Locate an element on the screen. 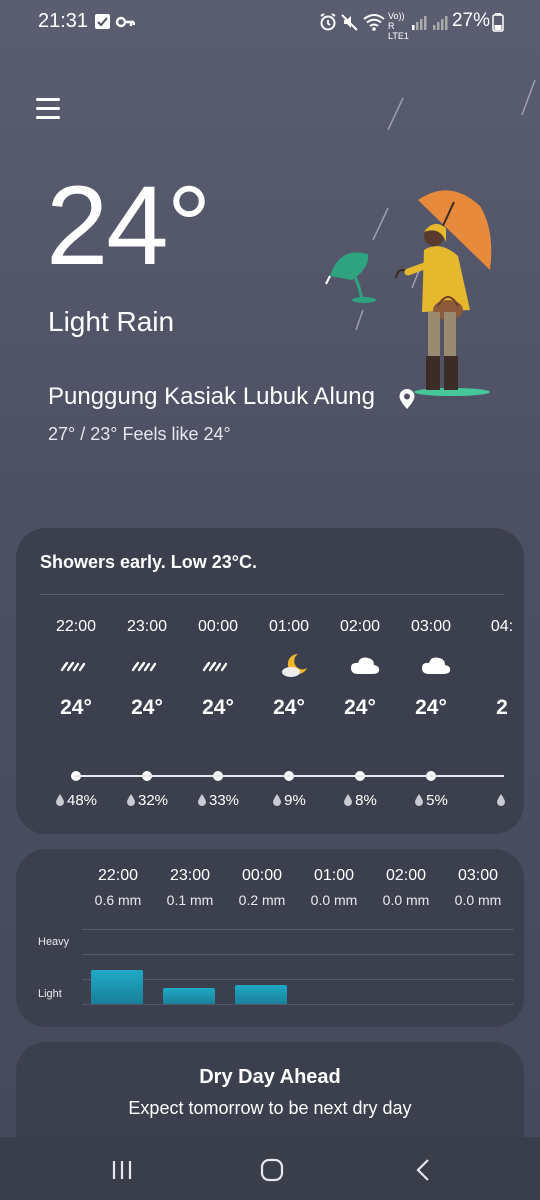  rain-illustration is located at coordinates (430, 237).